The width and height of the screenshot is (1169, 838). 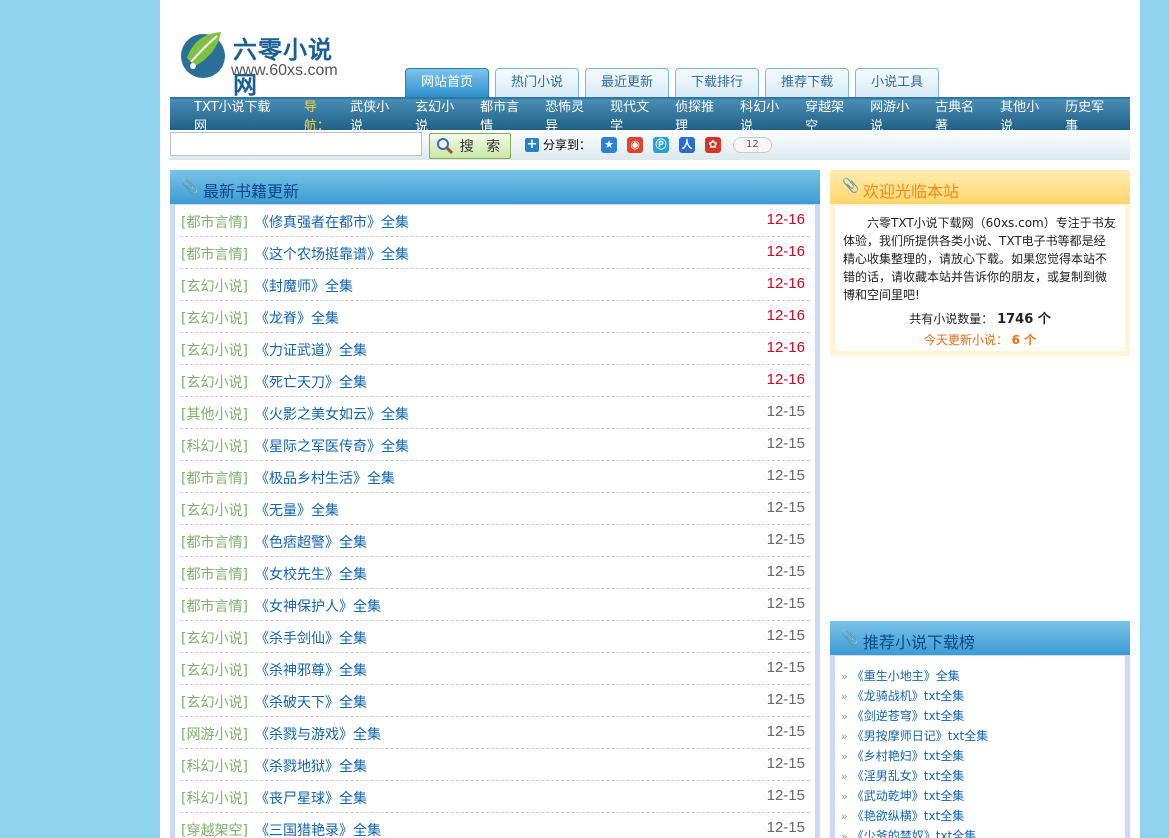 I want to click on book-title-link: 《三国猎艳录》全集, so click(x=318, y=829).